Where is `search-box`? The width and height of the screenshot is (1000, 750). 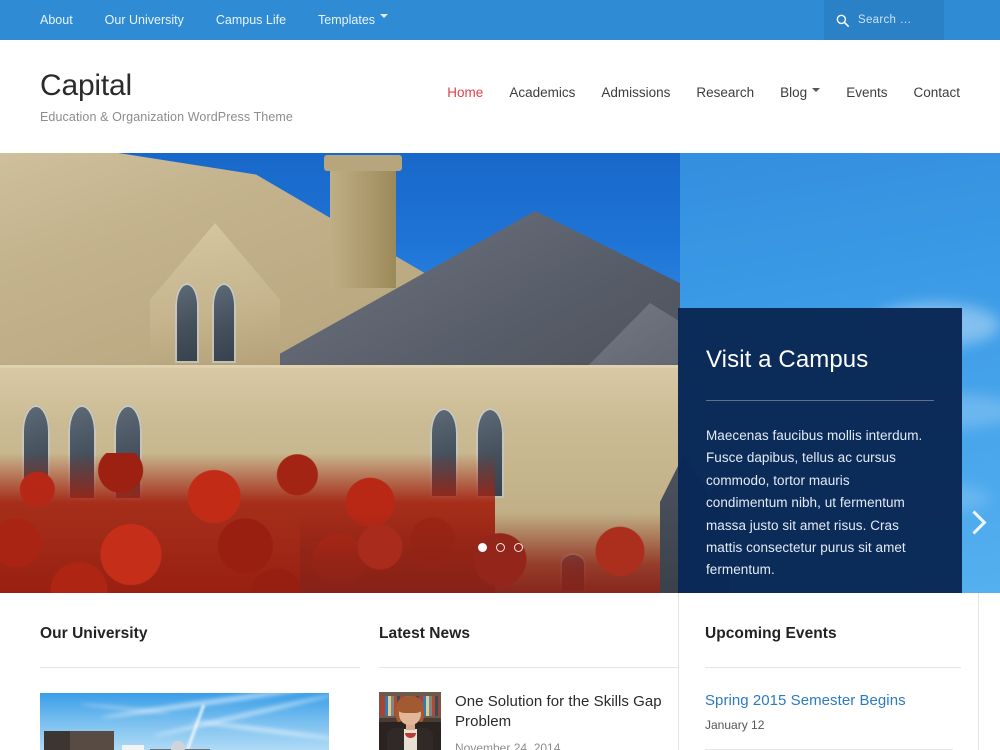 search-box is located at coordinates (884, 20).